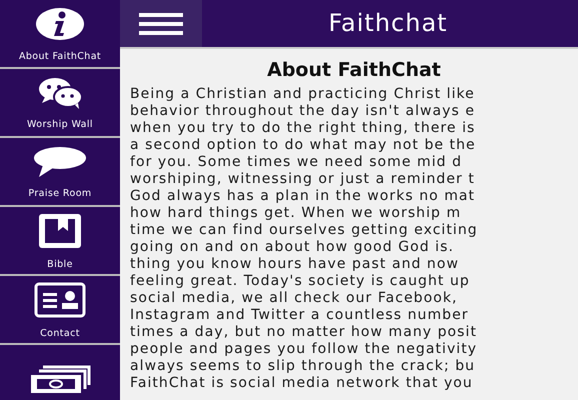 This screenshot has width=578, height=400. I want to click on body-text-line: a second option to do what may not be the, so click(303, 145).